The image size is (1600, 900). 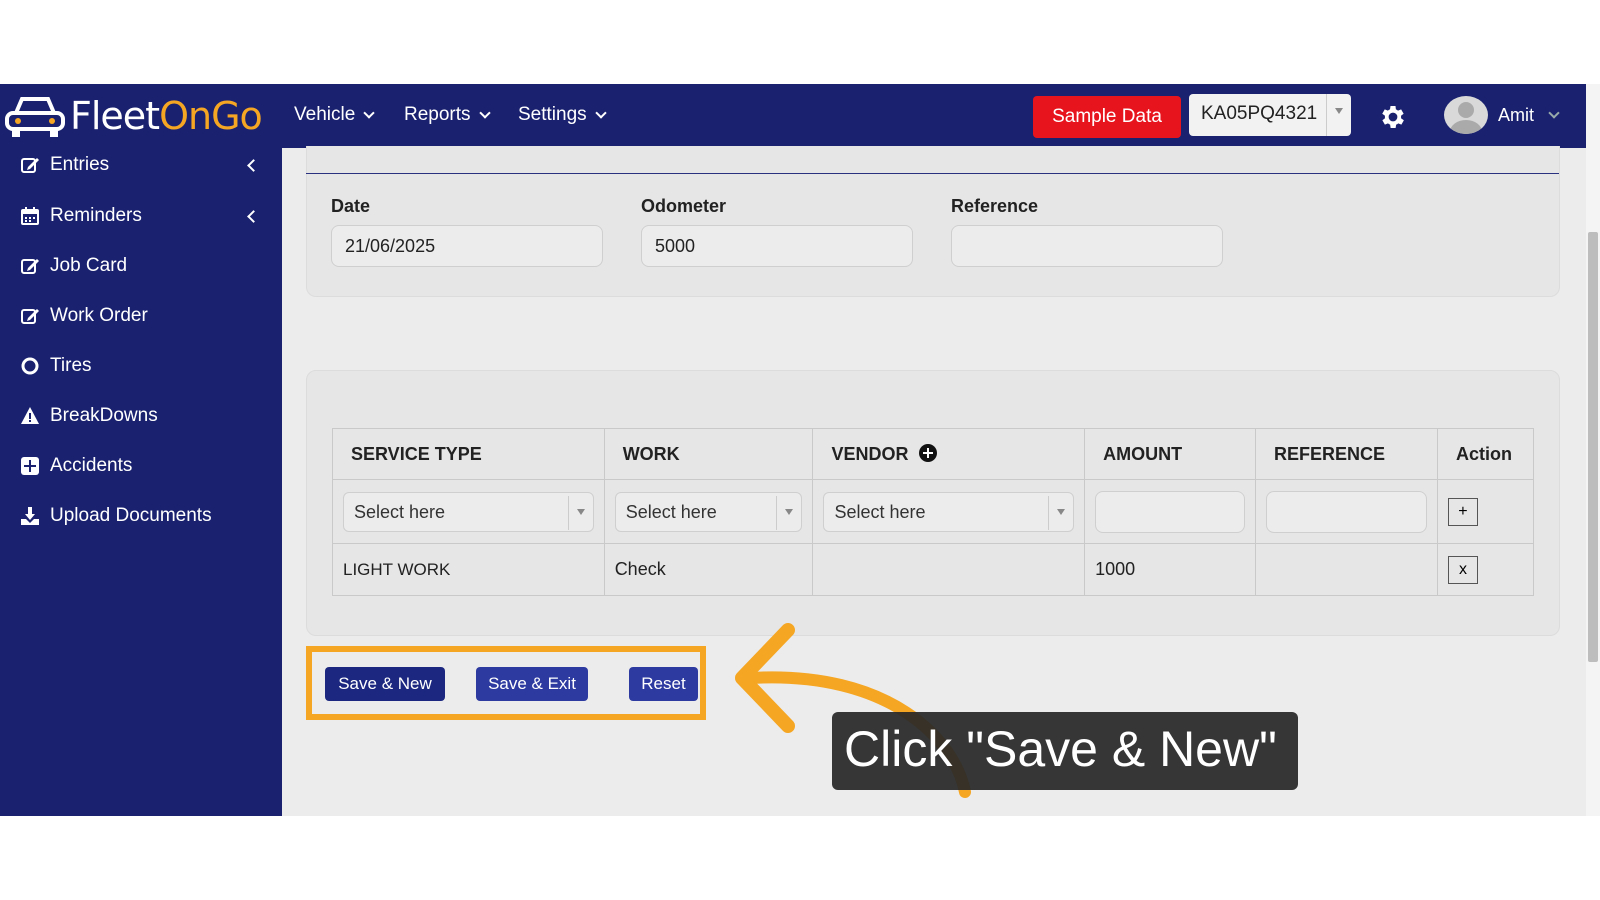 What do you see at coordinates (140, 266) in the screenshot?
I see `sidebar-item-job-card: Job Card` at bounding box center [140, 266].